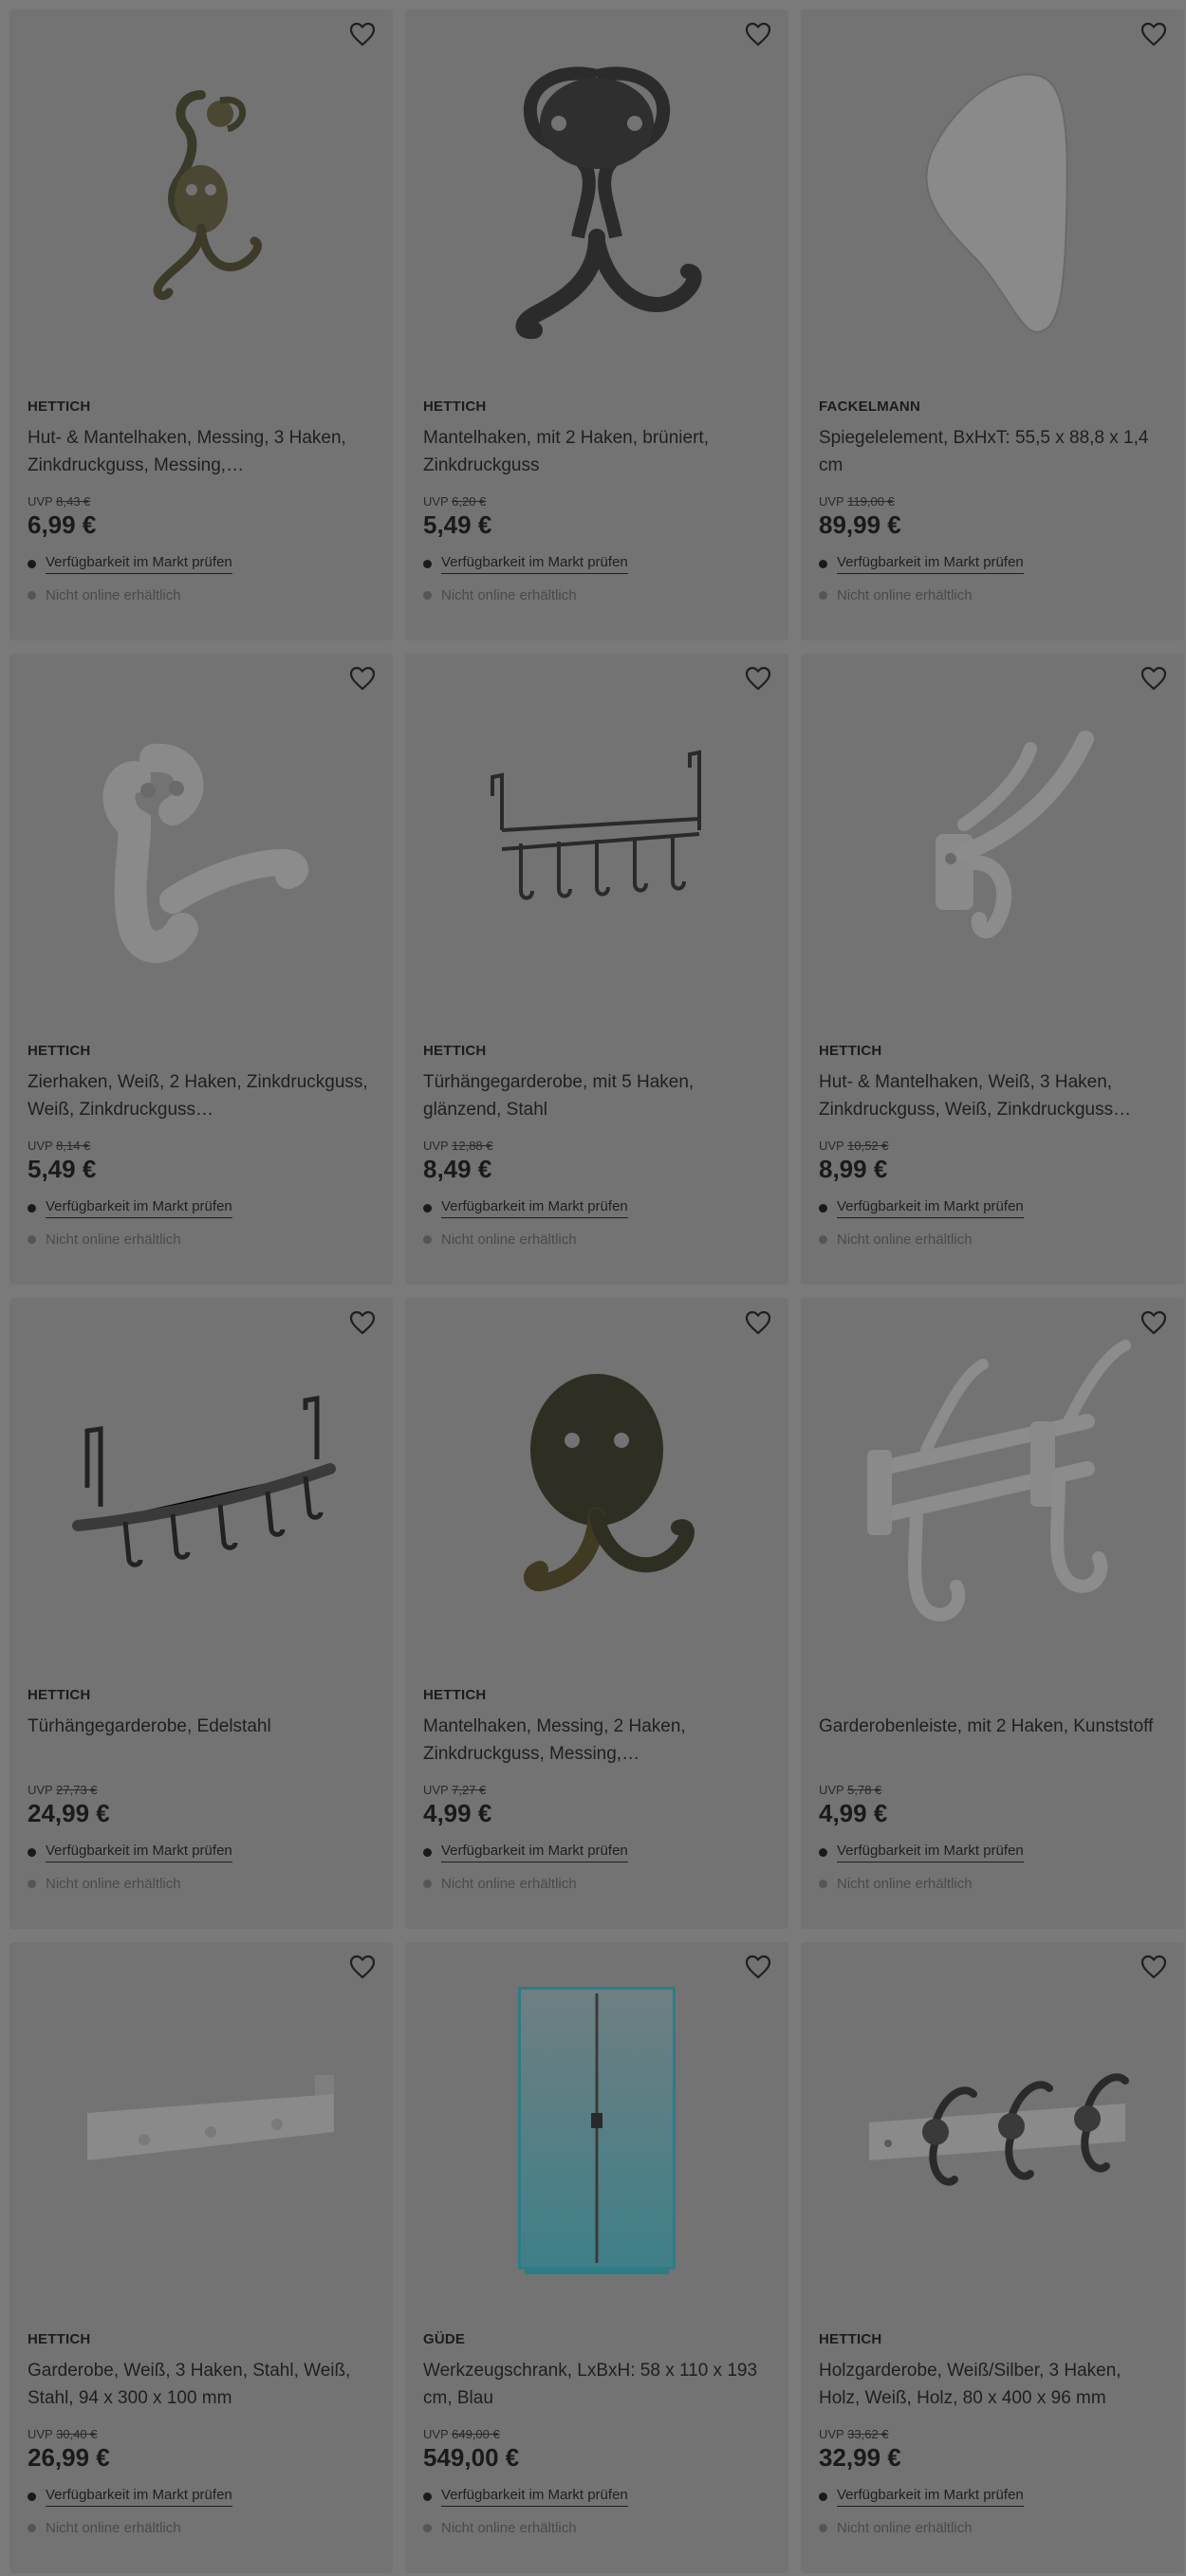 The image size is (1186, 2576). I want to click on uvp-price: 12,88 €, so click(472, 1146).